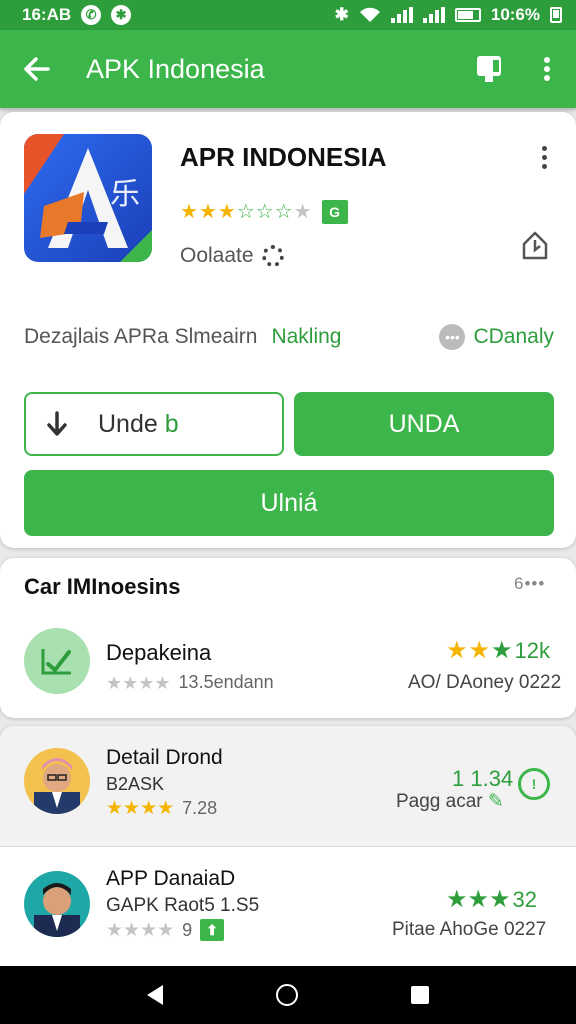 The width and height of the screenshot is (576, 1024). What do you see at coordinates (288, 69) in the screenshot?
I see `app-bar: APK Indonesia` at bounding box center [288, 69].